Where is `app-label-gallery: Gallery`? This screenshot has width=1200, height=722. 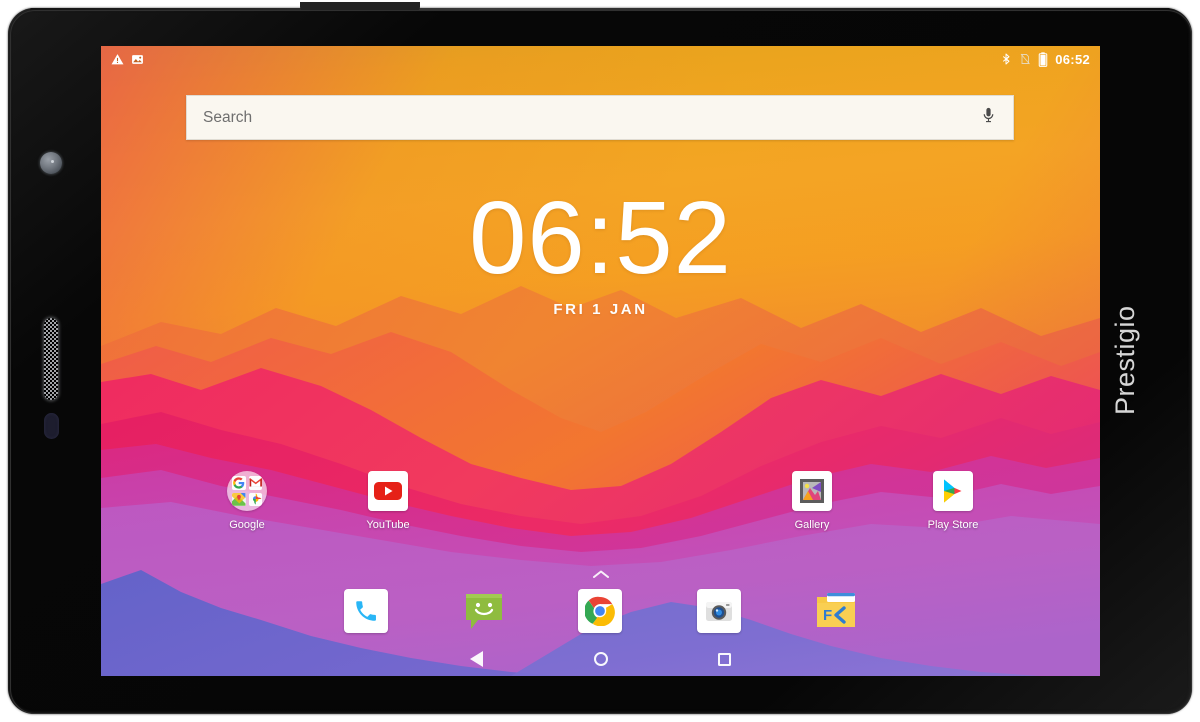
app-label-gallery: Gallery is located at coordinates (812, 525).